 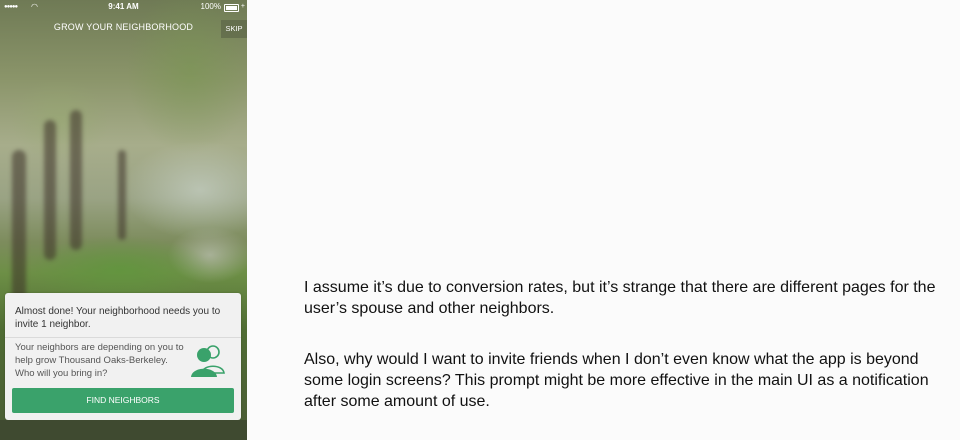 I want to click on find-neighbors-button: FIND NEIGHBORS, so click(x=123, y=400).